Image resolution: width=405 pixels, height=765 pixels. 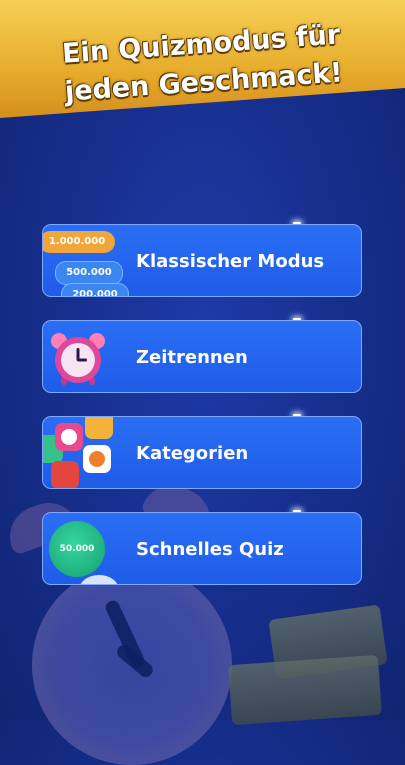 I want to click on mode-button-quick-quiz: 50.000 Schnelles Quiz, so click(x=202, y=548).